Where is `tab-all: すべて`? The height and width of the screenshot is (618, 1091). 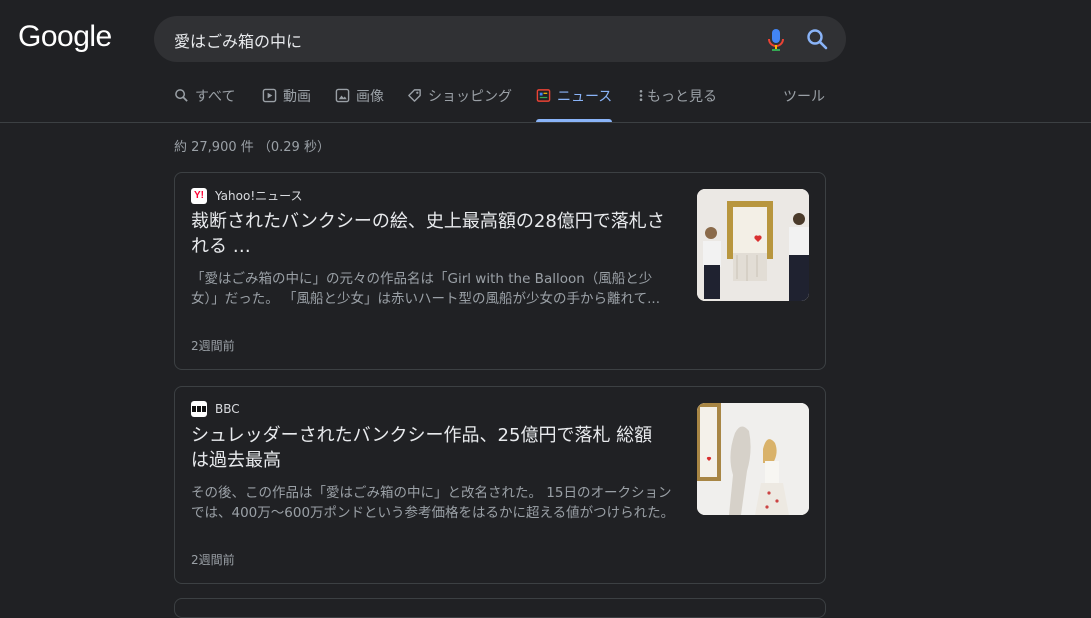 tab-all: すべて is located at coordinates (204, 104).